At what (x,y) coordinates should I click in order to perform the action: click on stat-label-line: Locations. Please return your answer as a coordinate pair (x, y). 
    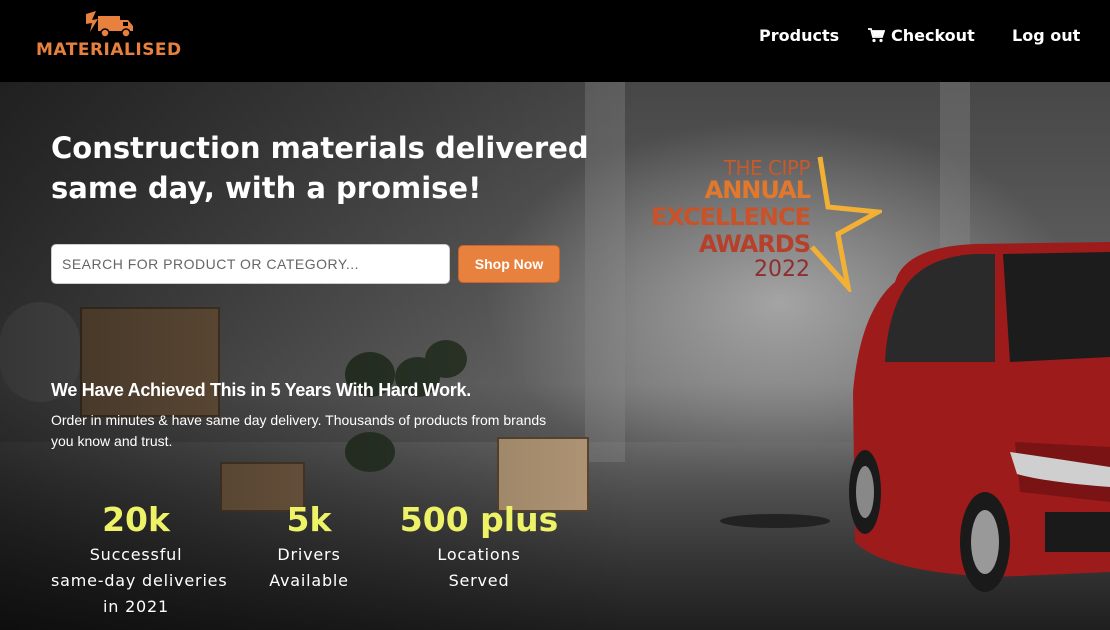
    Looking at the image, I should click on (479, 554).